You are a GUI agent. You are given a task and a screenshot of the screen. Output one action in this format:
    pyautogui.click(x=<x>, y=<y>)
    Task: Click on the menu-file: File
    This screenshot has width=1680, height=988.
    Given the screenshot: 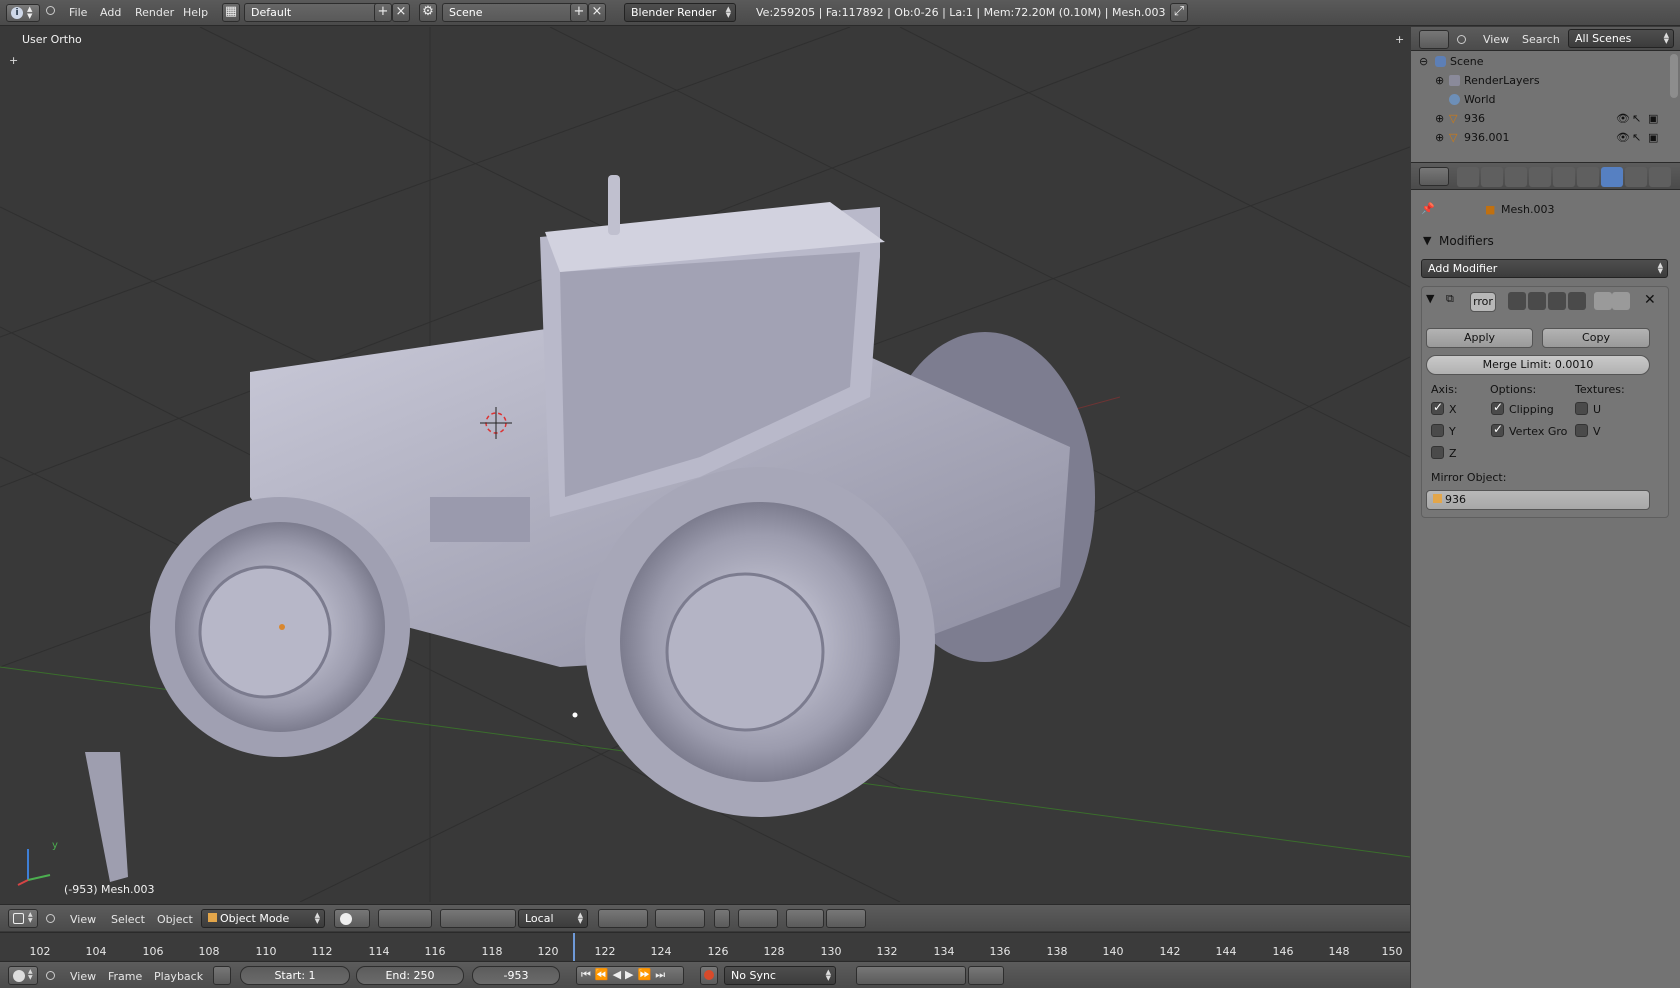 What is the action you would take?
    pyautogui.click(x=78, y=12)
    